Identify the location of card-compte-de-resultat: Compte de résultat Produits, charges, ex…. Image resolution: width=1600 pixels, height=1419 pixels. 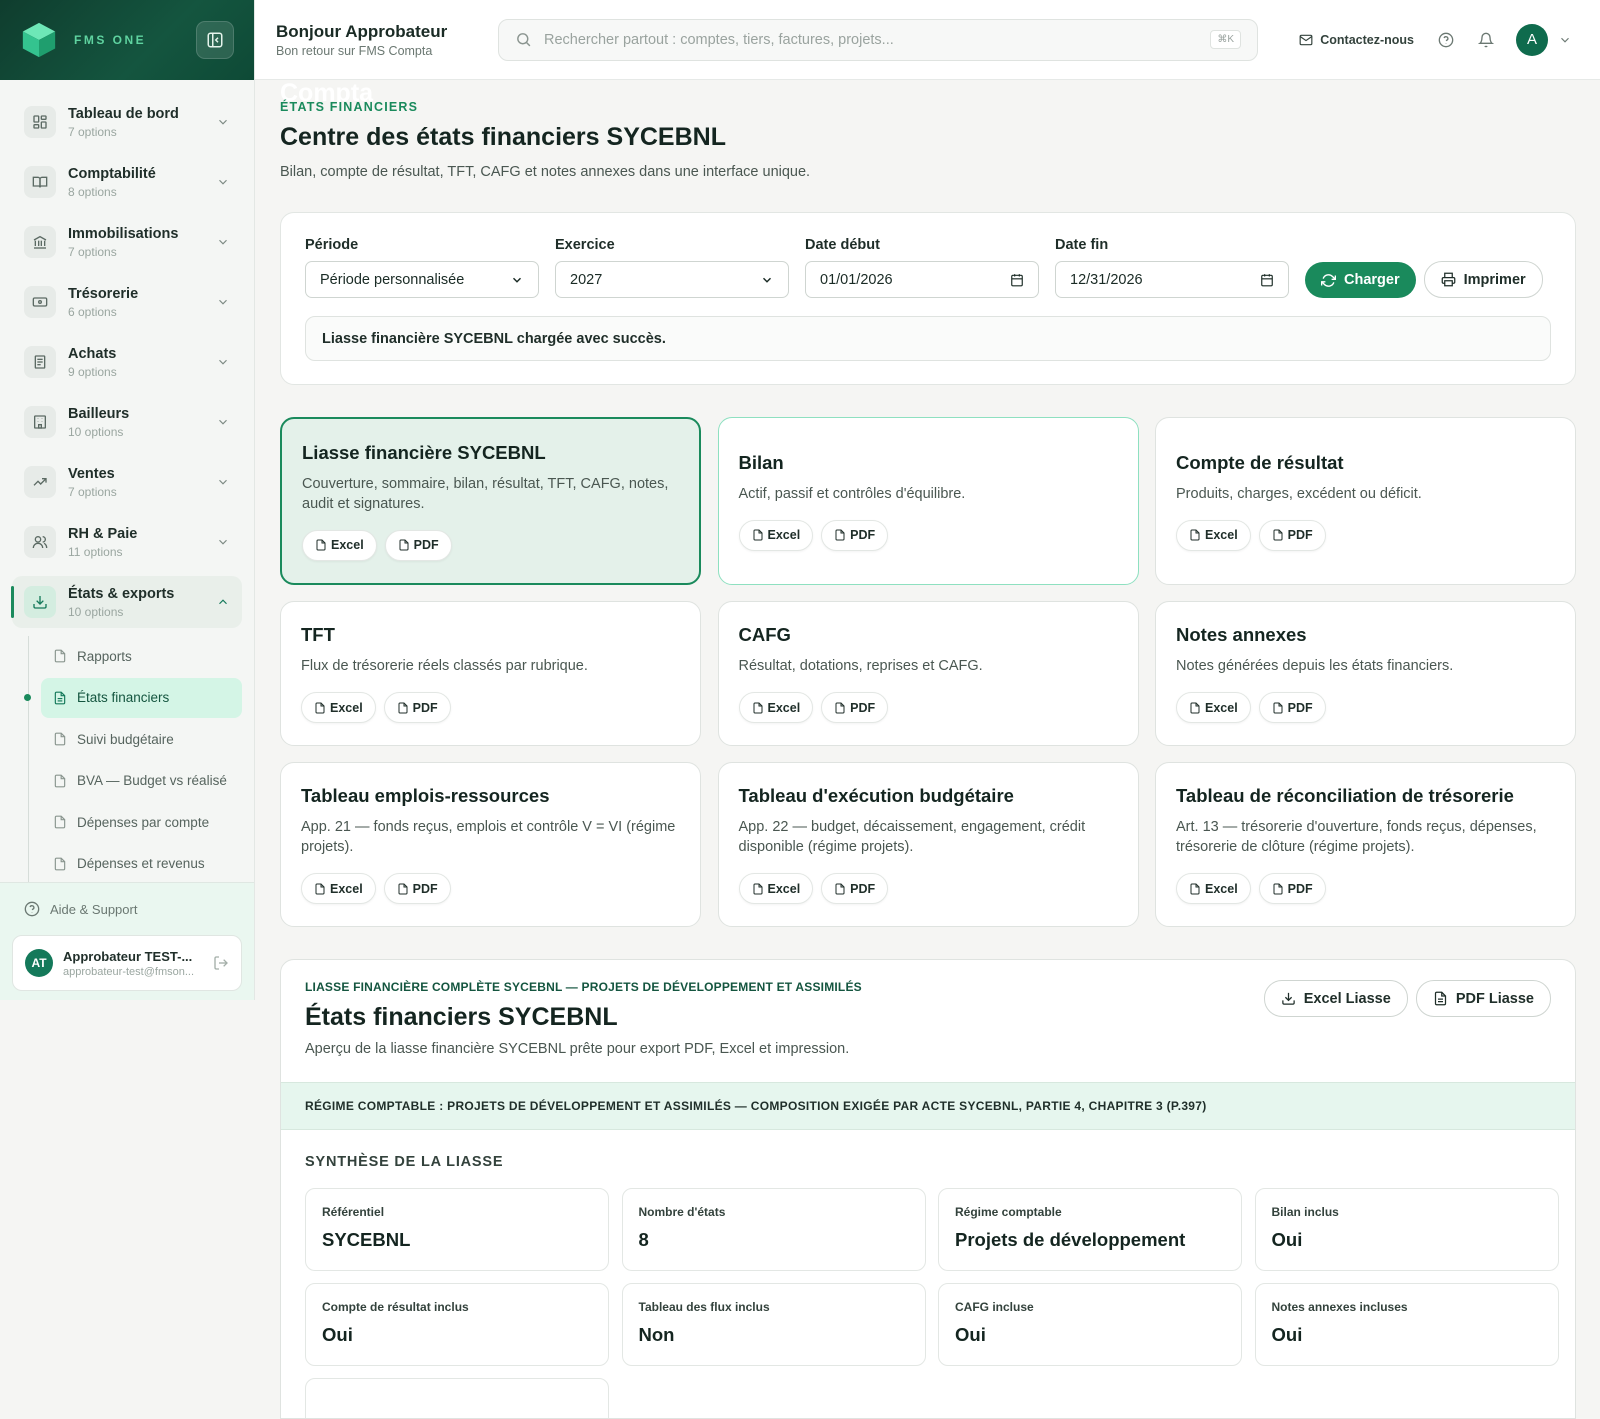
(1365, 501).